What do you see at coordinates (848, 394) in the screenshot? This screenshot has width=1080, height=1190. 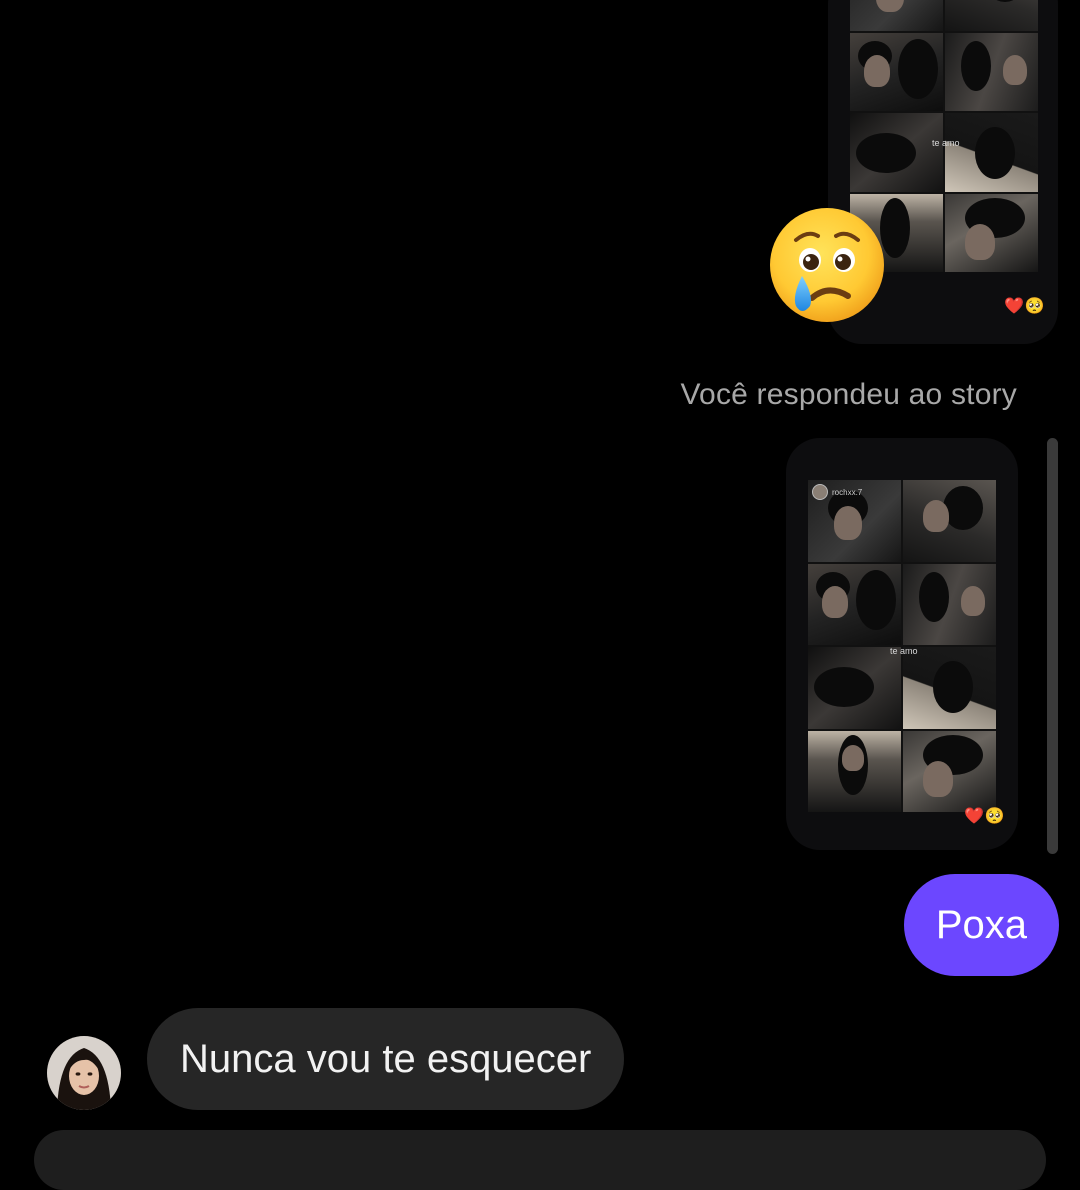 I see `story-reply-note: Você respondeu ao story` at bounding box center [848, 394].